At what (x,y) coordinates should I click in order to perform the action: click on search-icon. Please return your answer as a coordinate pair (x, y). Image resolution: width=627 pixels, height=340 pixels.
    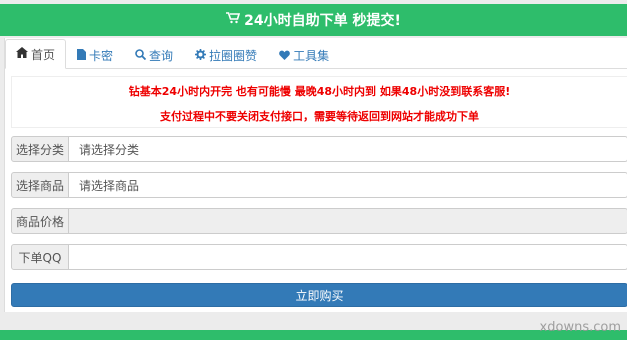
    Looking at the image, I should click on (141, 55).